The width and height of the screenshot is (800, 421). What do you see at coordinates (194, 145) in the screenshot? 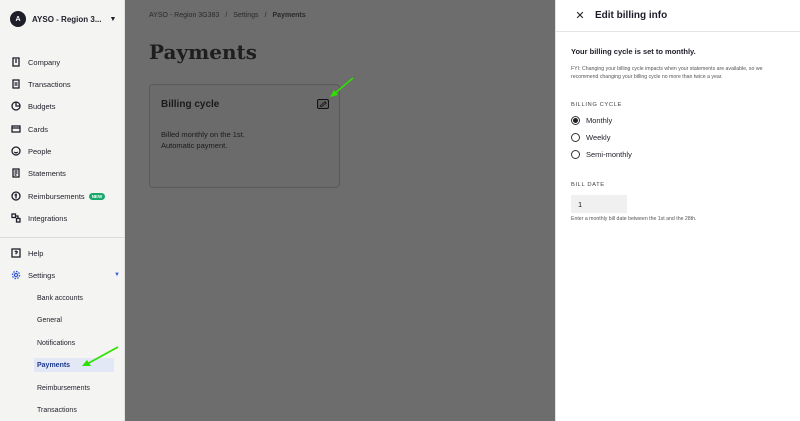
I see `card-line-payment: Automatic payment.` at bounding box center [194, 145].